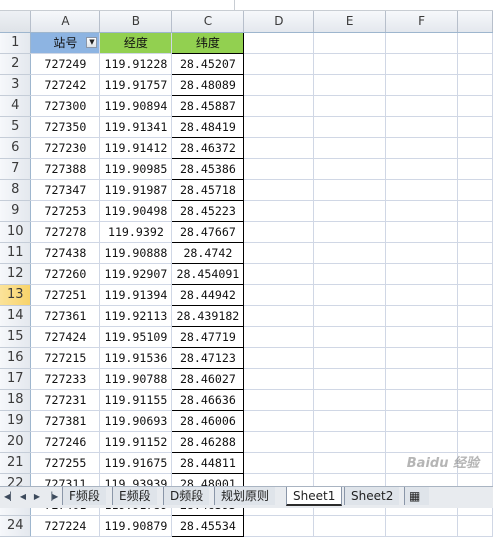  What do you see at coordinates (422, 22) in the screenshot?
I see `column-header-f: F` at bounding box center [422, 22].